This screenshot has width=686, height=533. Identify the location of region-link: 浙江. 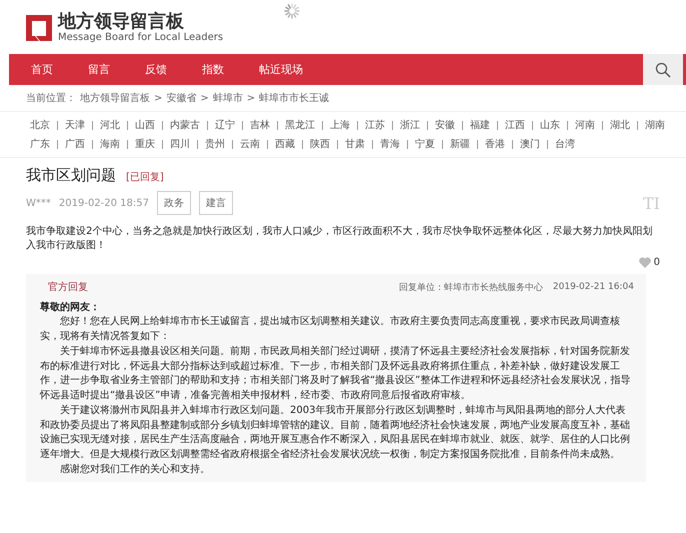
(410, 125).